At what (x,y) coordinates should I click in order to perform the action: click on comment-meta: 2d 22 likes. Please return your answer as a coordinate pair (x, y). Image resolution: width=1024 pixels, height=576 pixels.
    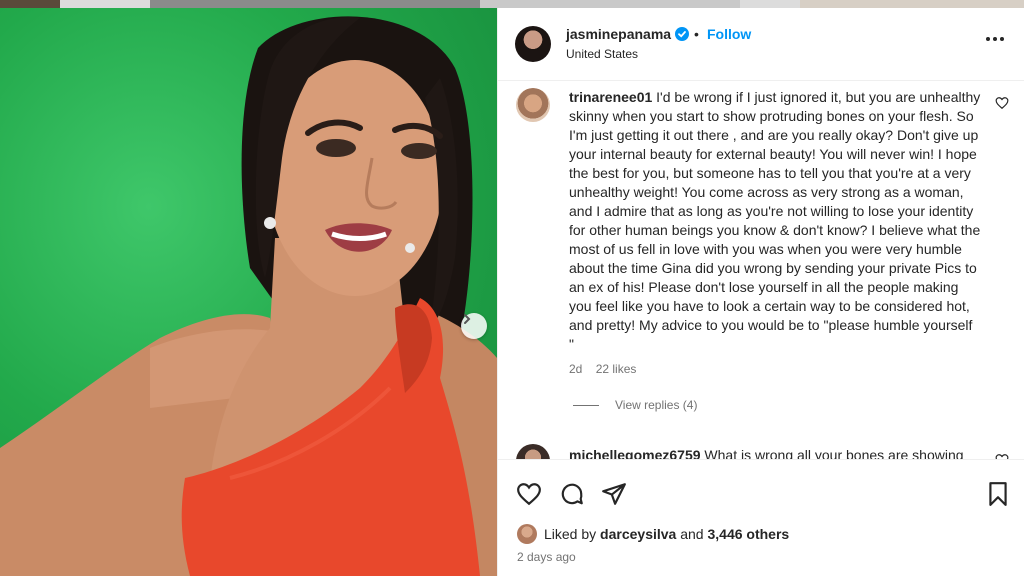
    Looking at the image, I should click on (607, 369).